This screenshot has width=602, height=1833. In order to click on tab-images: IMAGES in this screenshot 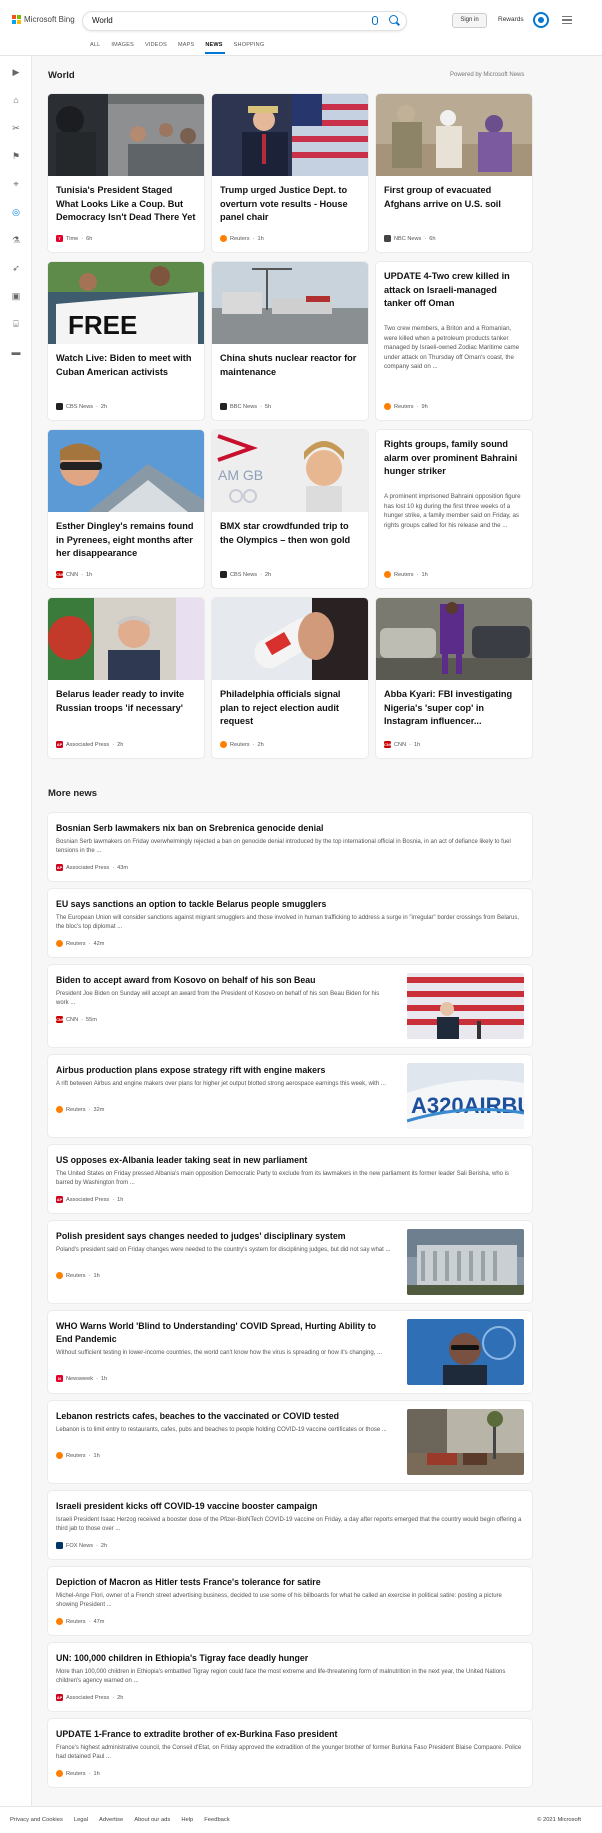, I will do `click(126, 46)`.